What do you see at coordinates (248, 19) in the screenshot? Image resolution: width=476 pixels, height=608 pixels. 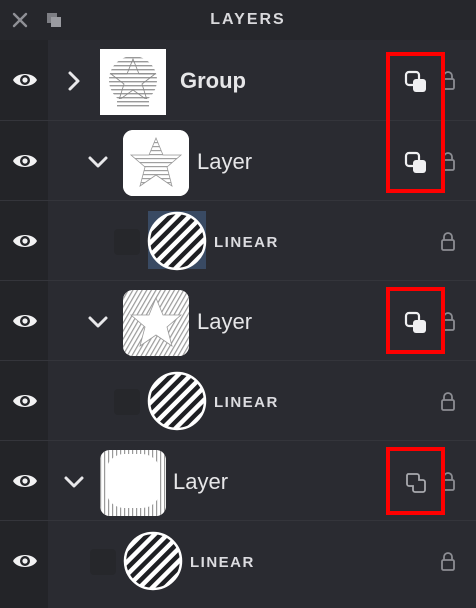 I see `panel-title: LAYERS` at bounding box center [248, 19].